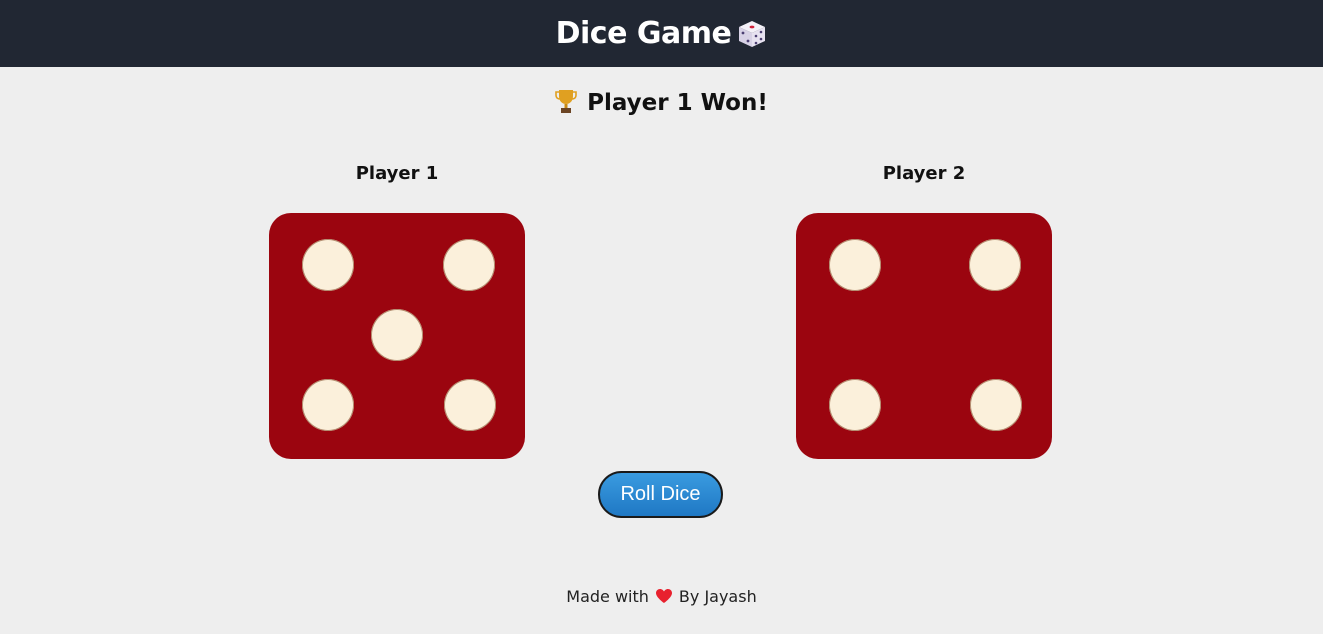  I want to click on result-banner: Player 1 Won!, so click(661, 102).